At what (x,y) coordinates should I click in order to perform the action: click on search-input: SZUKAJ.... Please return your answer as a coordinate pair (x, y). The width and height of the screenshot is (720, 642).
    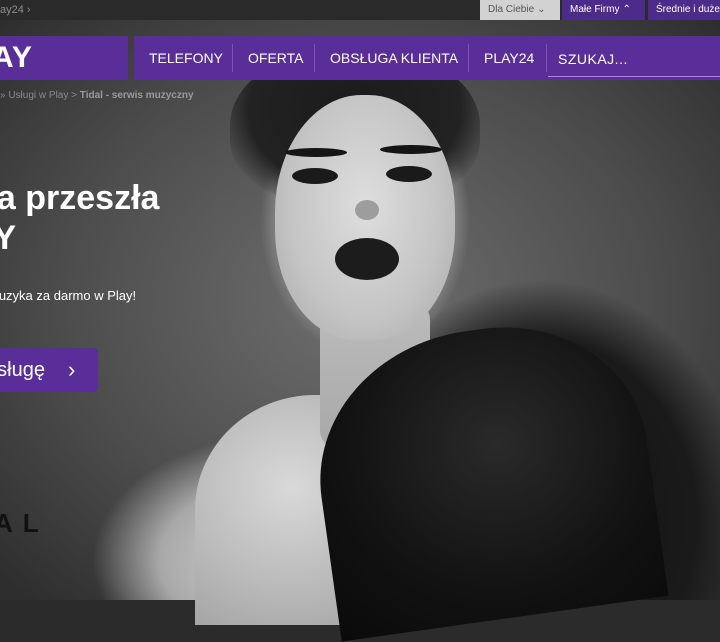
    Looking at the image, I should click on (634, 59).